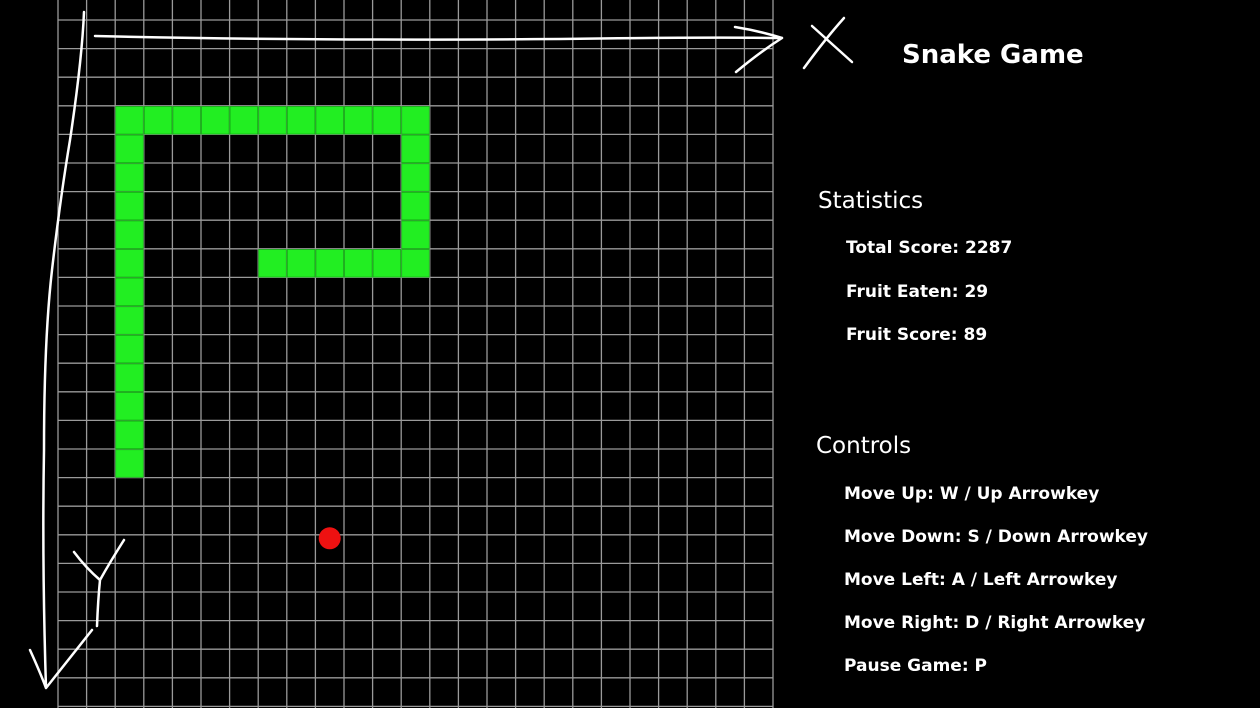 This screenshot has height=708, width=1260. What do you see at coordinates (272, 292) in the screenshot?
I see `snake` at bounding box center [272, 292].